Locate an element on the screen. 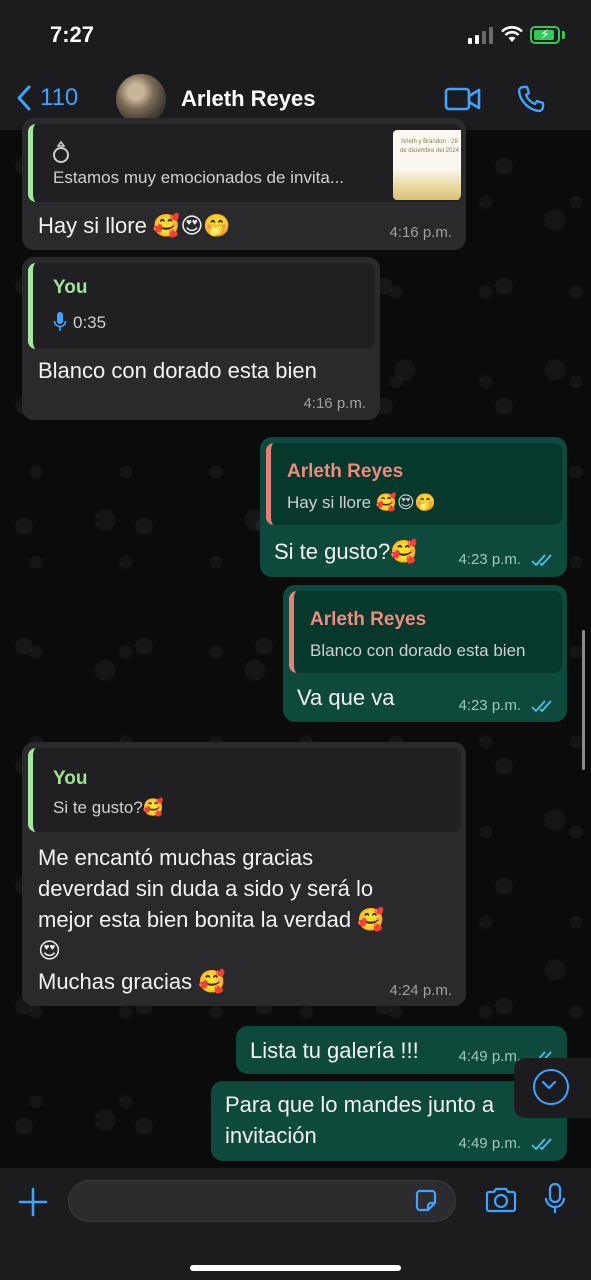  message-line: deverdad sin duda a sido y será lo is located at coordinates (206, 888).